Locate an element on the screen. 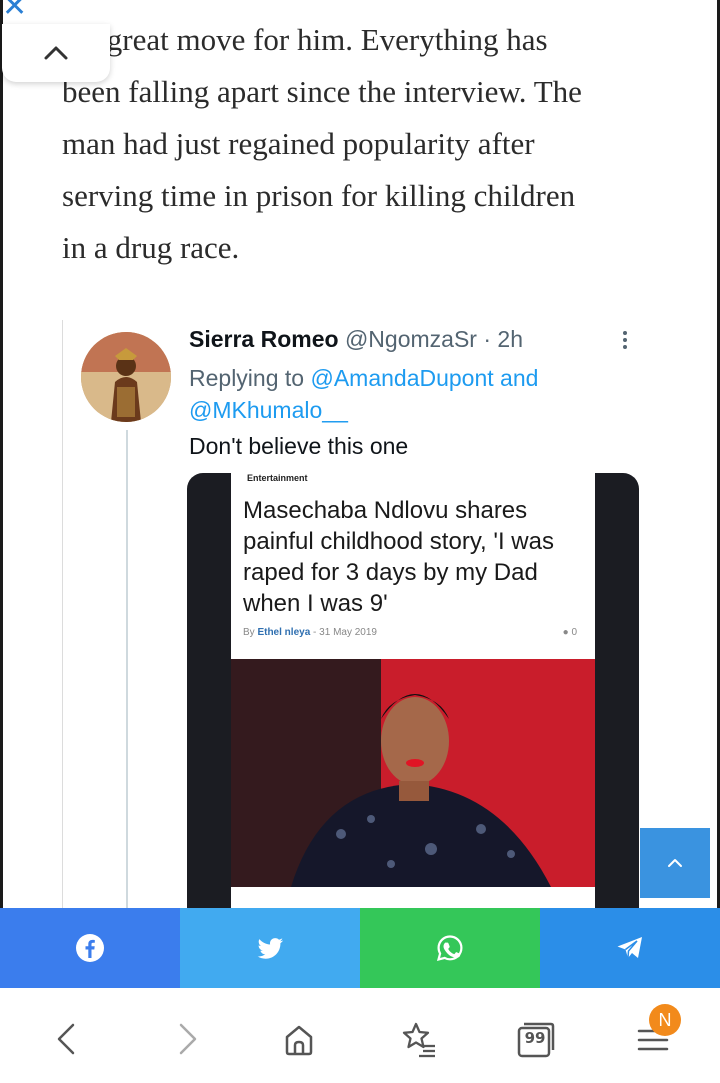 Image resolution: width=720 pixels, height=1083 pixels. avatar is located at coordinates (126, 377).